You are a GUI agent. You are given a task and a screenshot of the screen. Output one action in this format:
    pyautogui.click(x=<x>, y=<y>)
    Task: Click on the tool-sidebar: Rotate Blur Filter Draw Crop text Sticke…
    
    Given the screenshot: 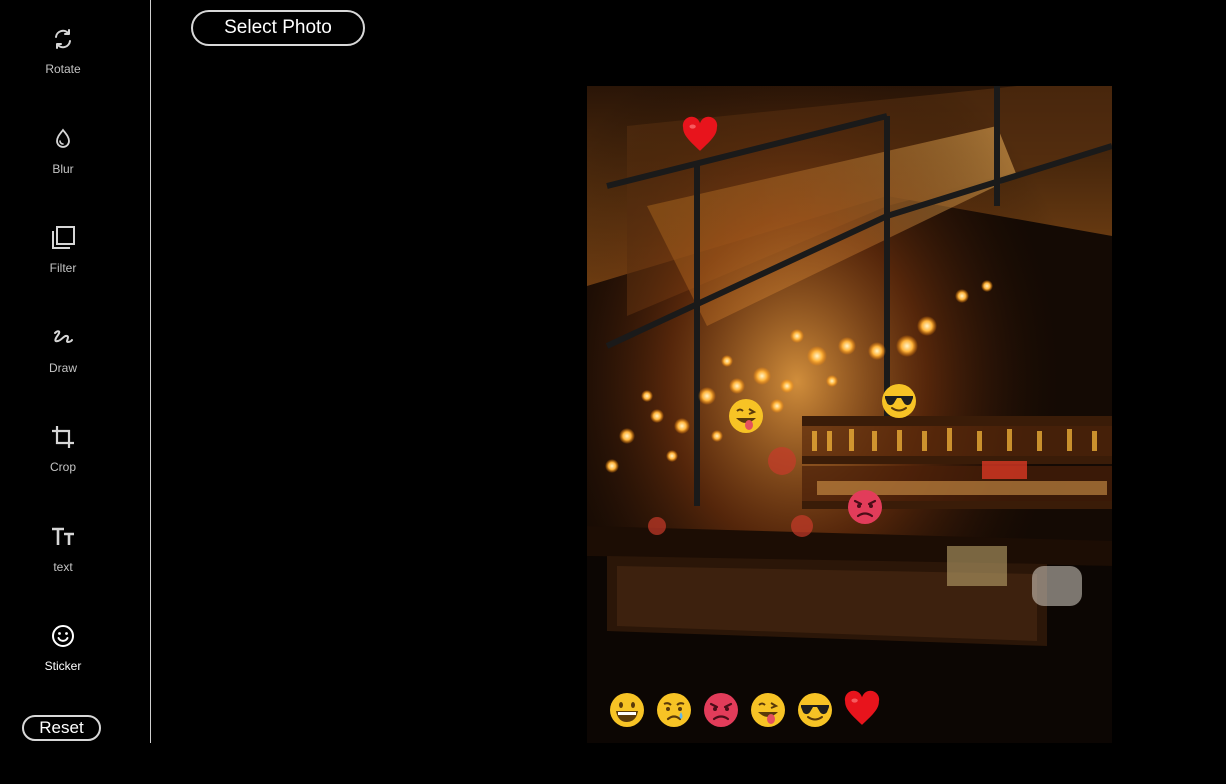 What is the action you would take?
    pyautogui.click(x=75, y=371)
    